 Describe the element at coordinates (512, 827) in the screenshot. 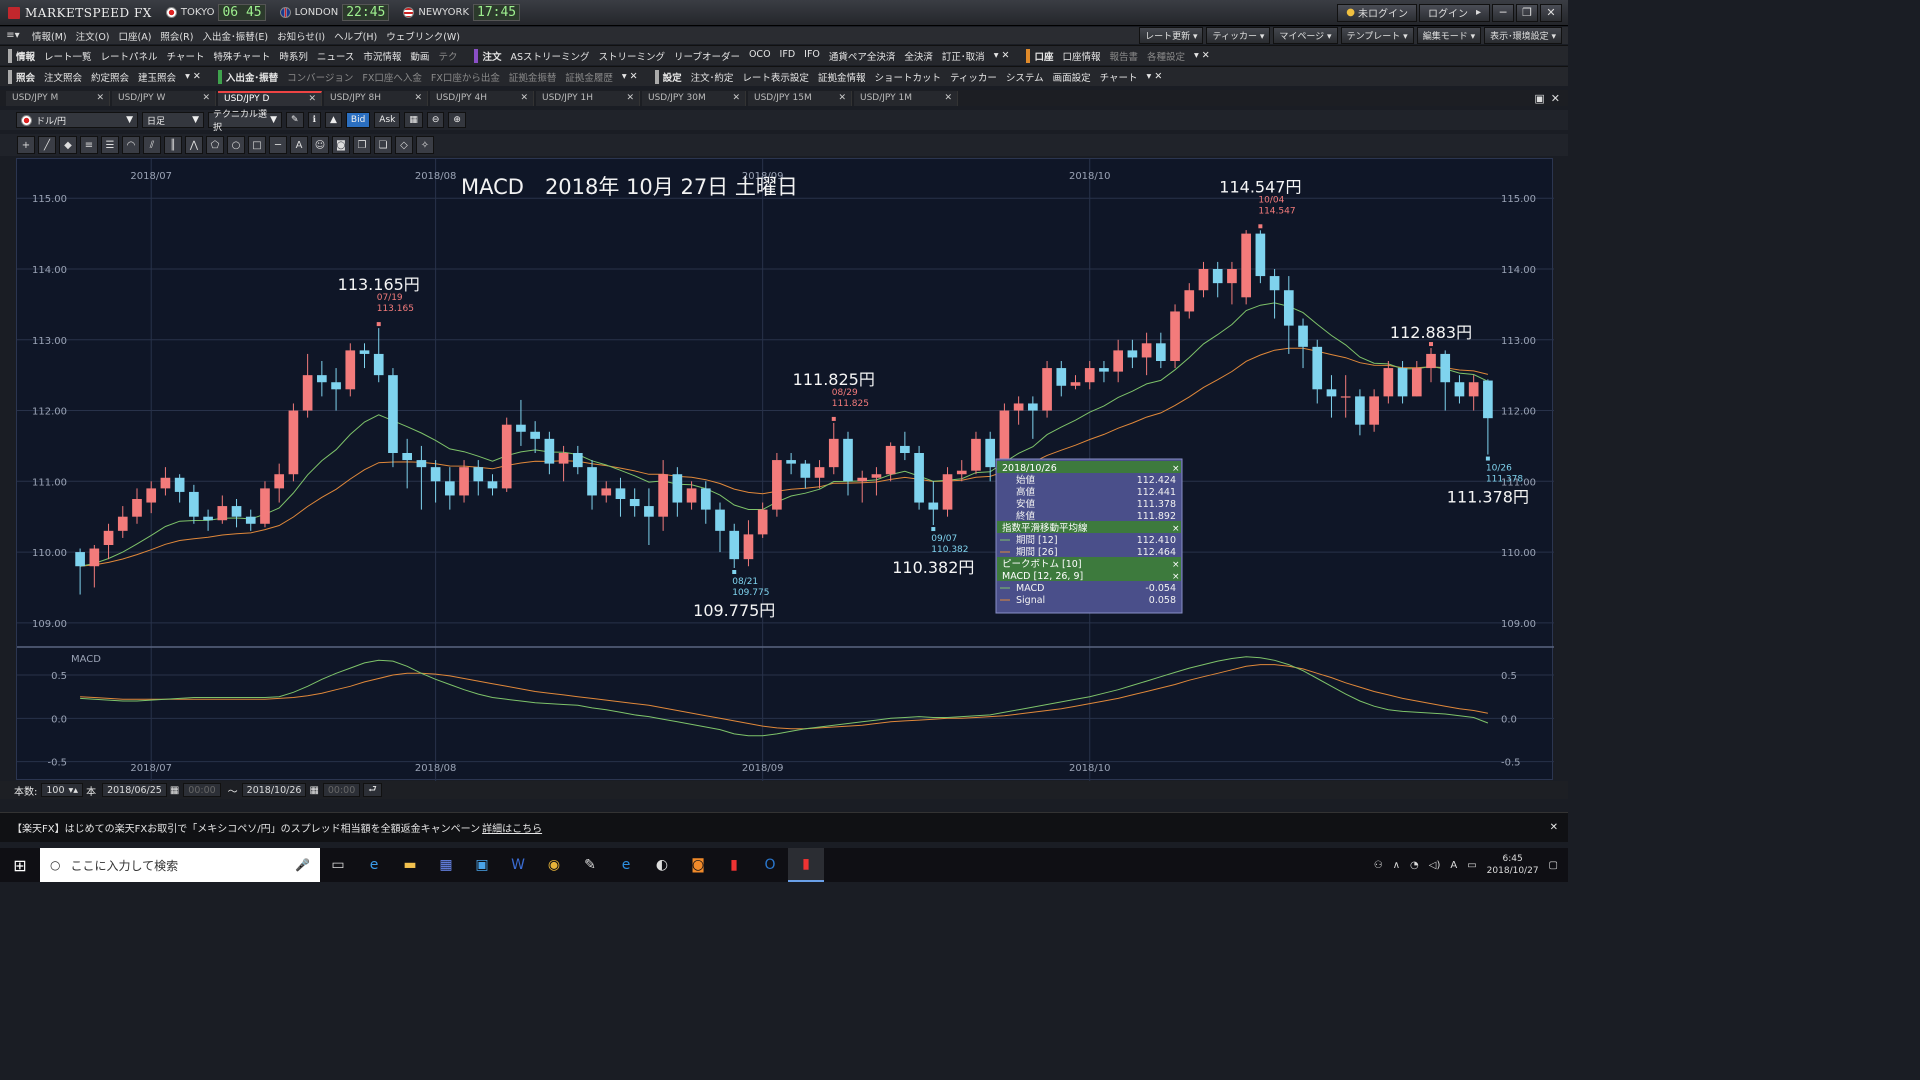

I see `ticker-link: 詳細はこちら` at that location.